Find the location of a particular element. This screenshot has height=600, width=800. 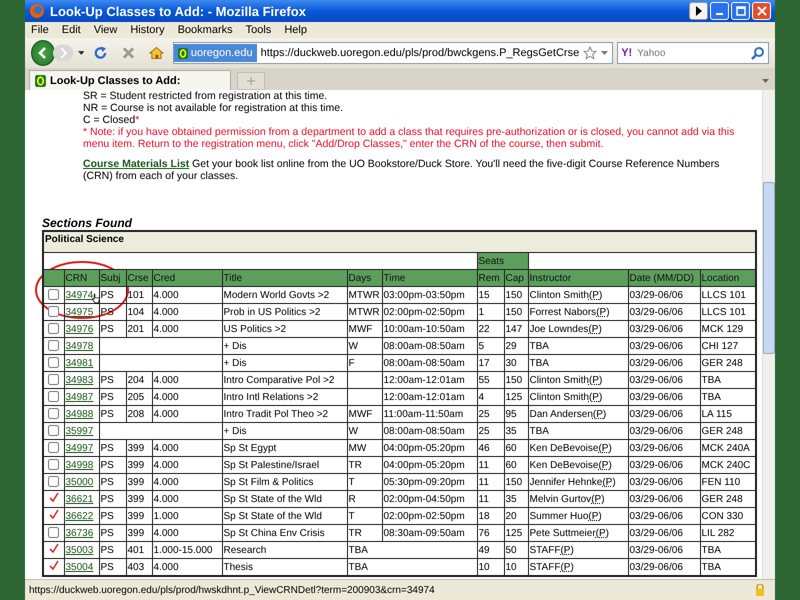

table-cell: TR is located at coordinates (364, 533).